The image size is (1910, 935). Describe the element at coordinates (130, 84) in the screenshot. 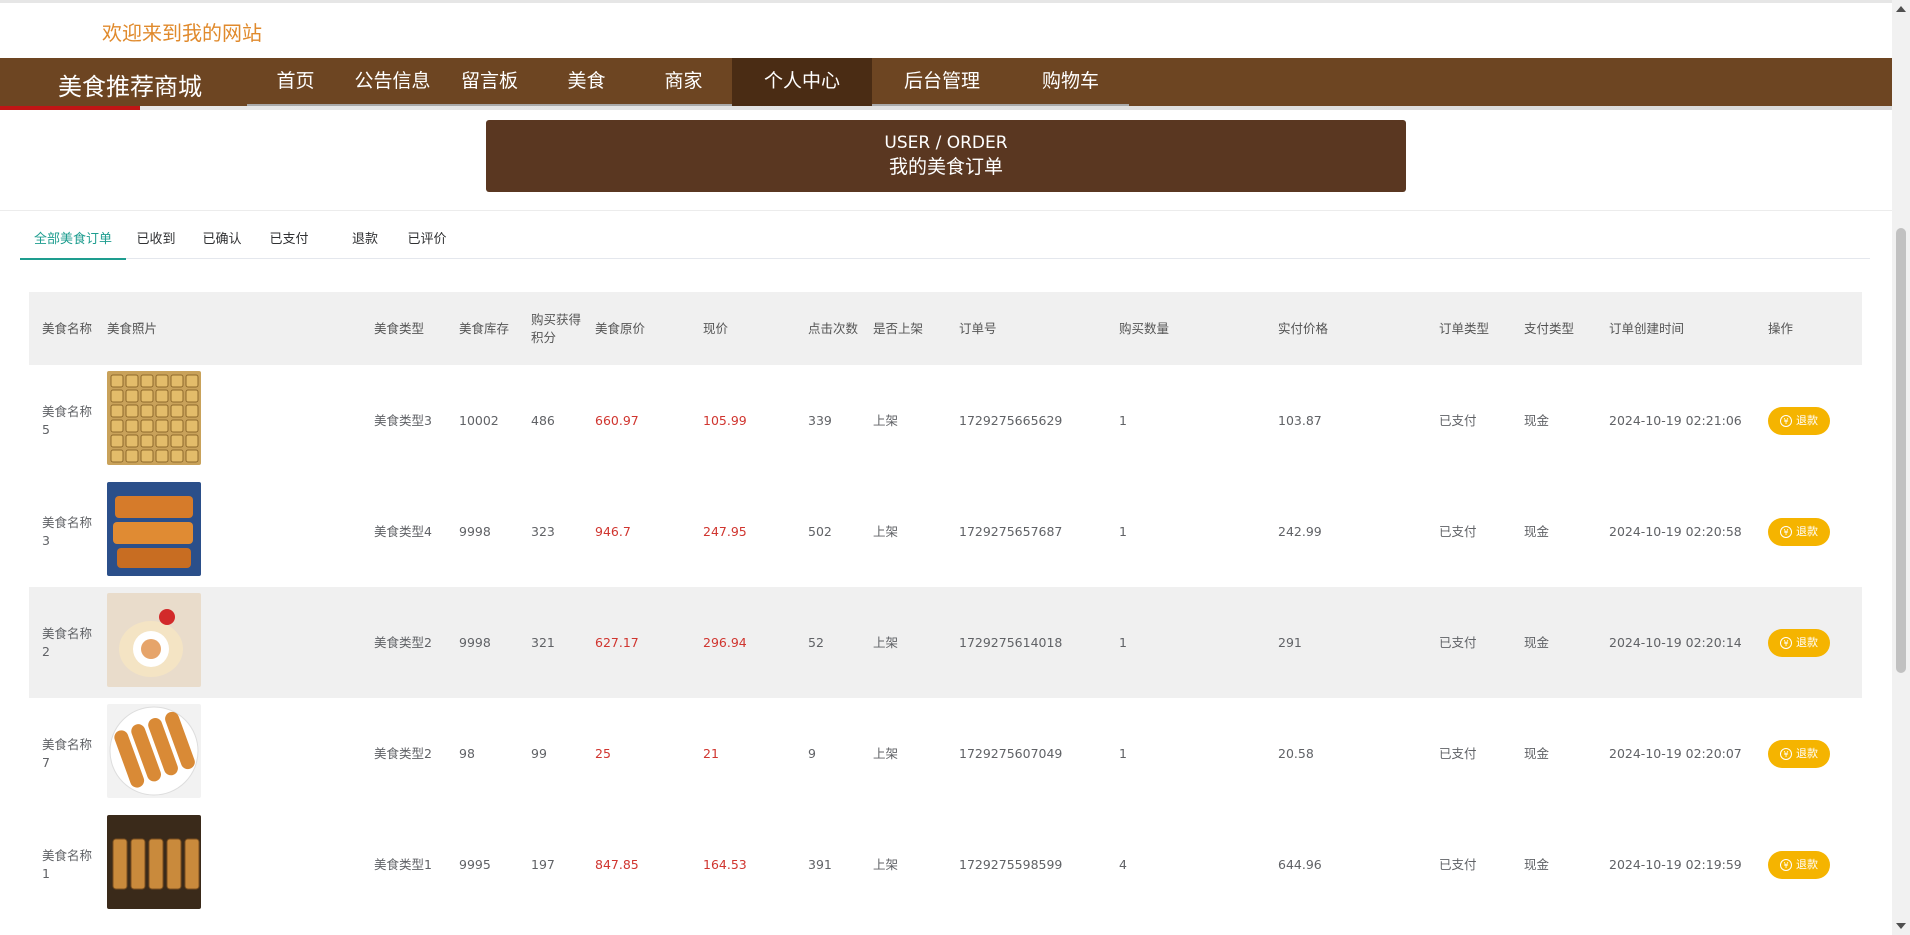

I see `site-brand: 美食推荐商城` at that location.